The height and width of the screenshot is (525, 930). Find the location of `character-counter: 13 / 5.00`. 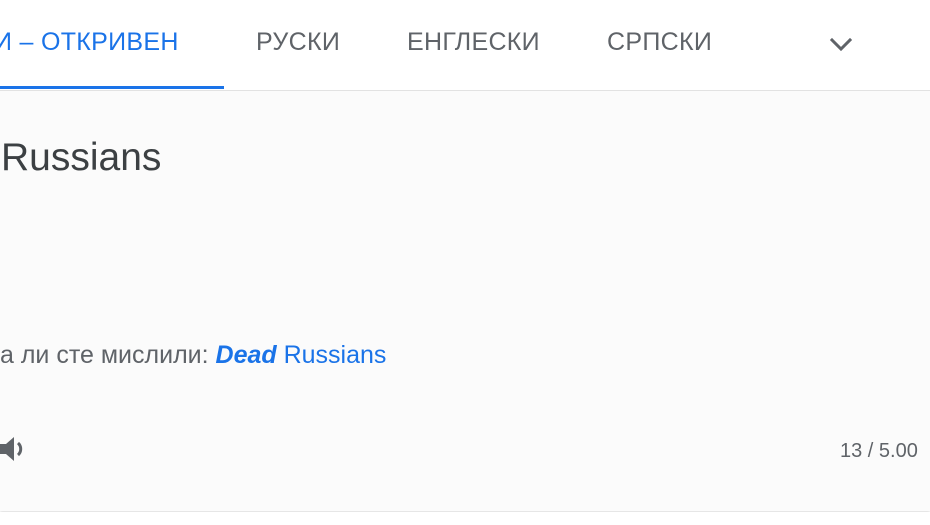

character-counter: 13 / 5.00 is located at coordinates (879, 451).